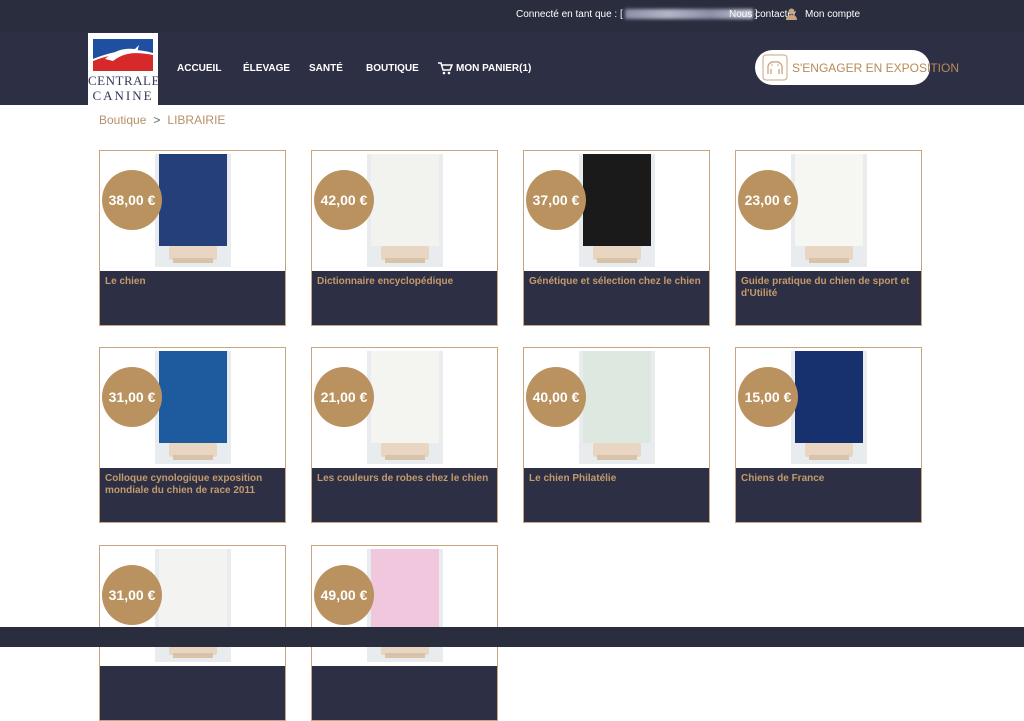 This screenshot has width=1024, height=721. I want to click on footer-bar, so click(512, 637).